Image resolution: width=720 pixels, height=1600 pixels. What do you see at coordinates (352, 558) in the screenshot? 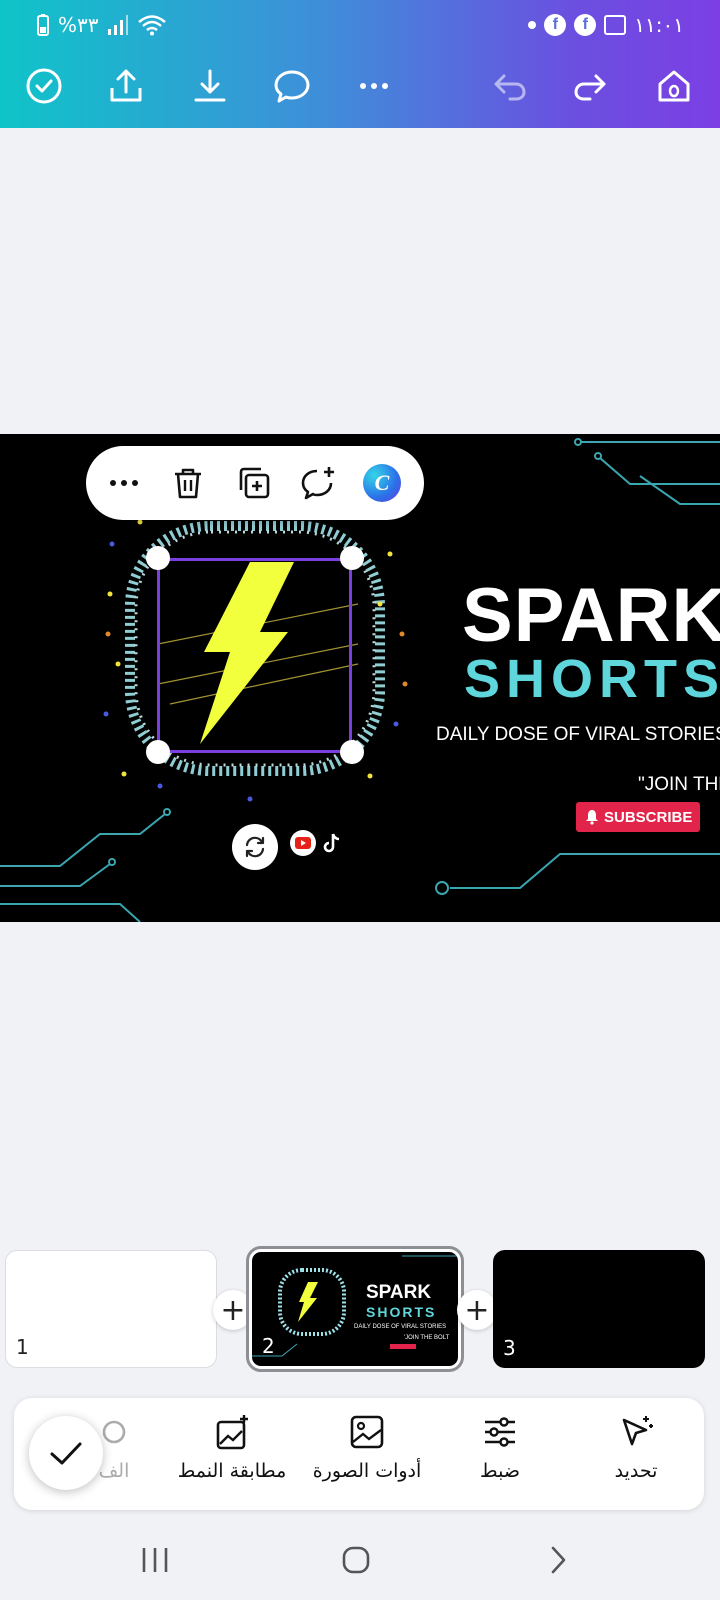
I see `resize-handle-top-right` at bounding box center [352, 558].